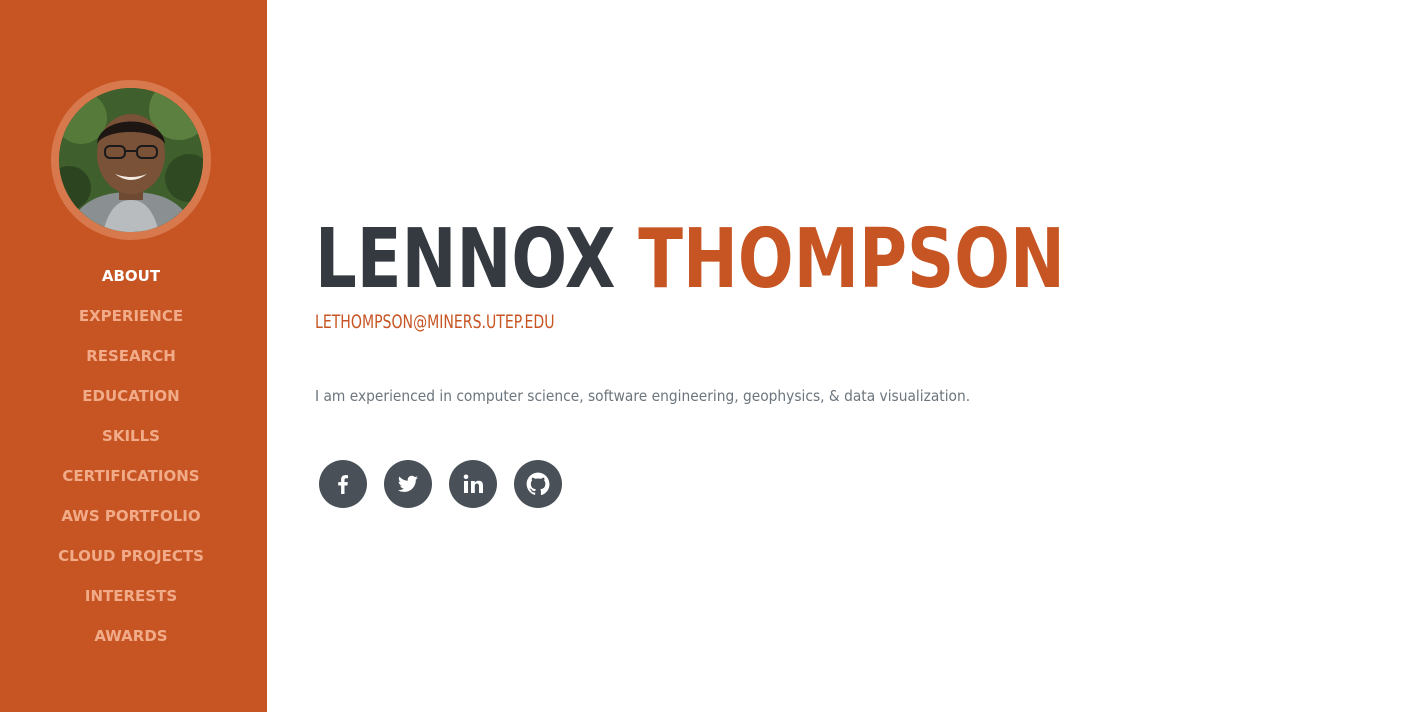 The image size is (1427, 712). Describe the element at coordinates (131, 396) in the screenshot. I see `nav-item-education: EDUCATION` at that location.